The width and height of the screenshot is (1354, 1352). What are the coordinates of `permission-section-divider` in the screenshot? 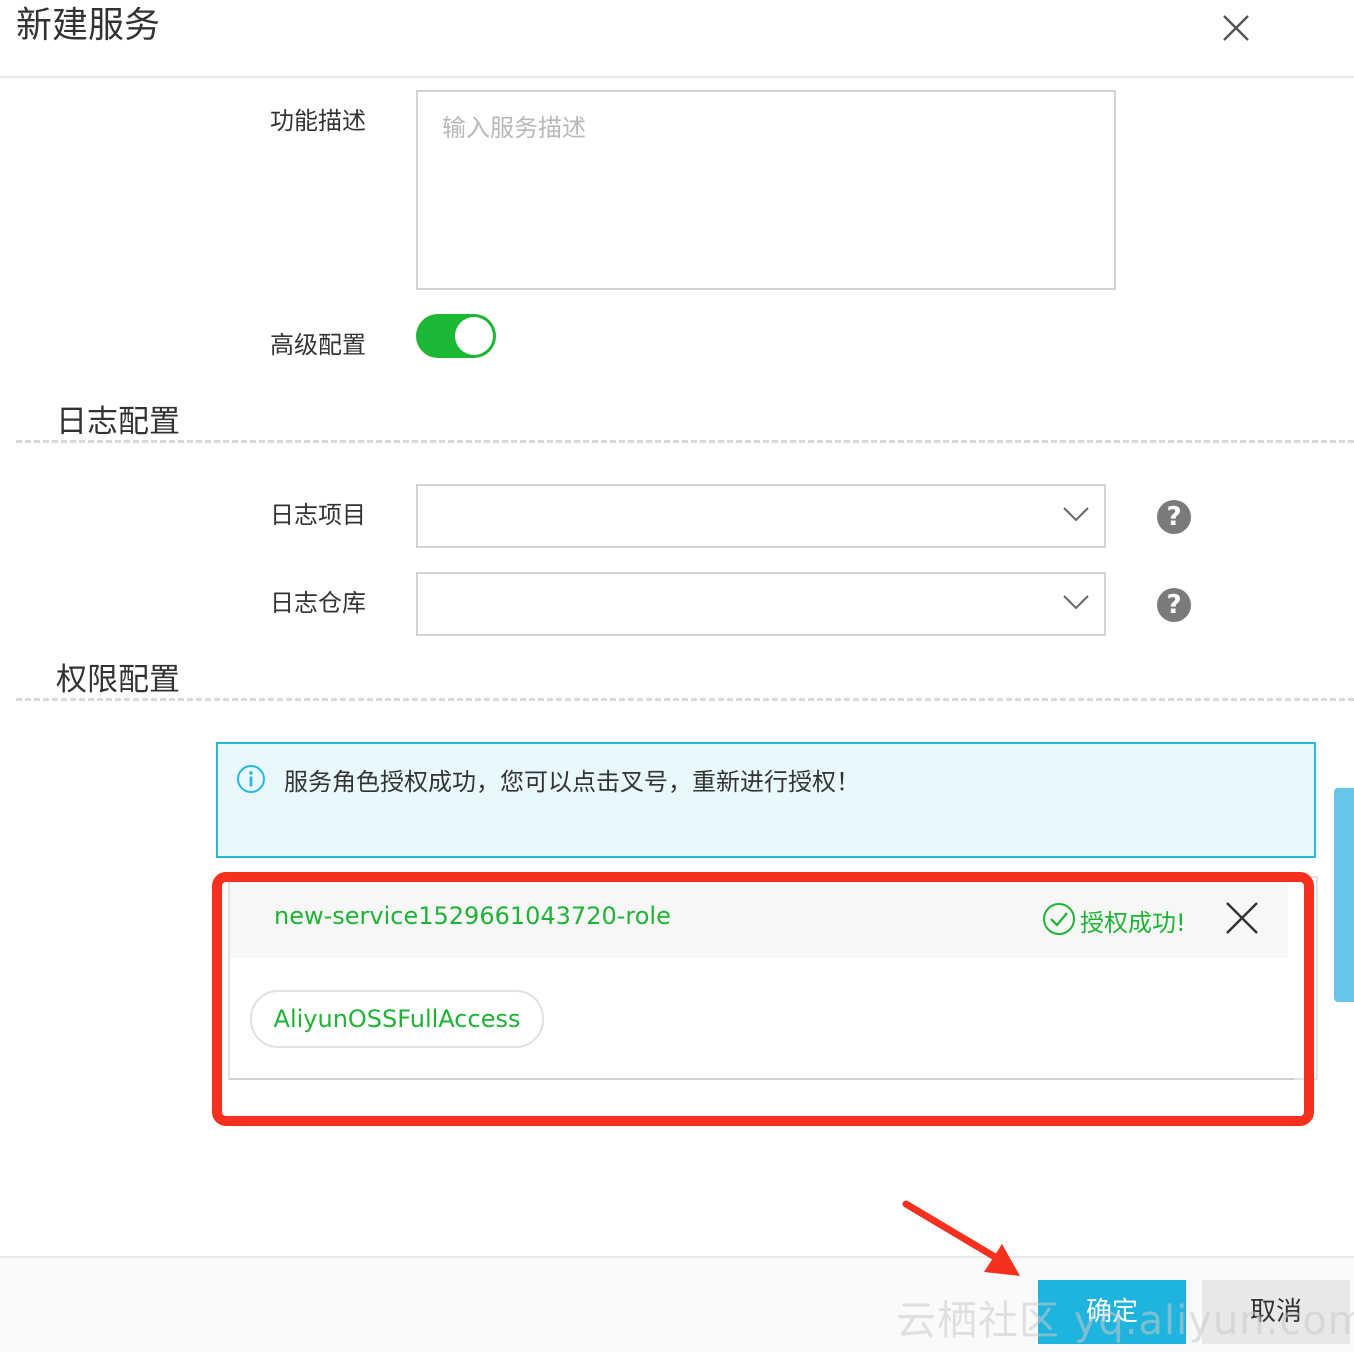 It's located at (685, 699).